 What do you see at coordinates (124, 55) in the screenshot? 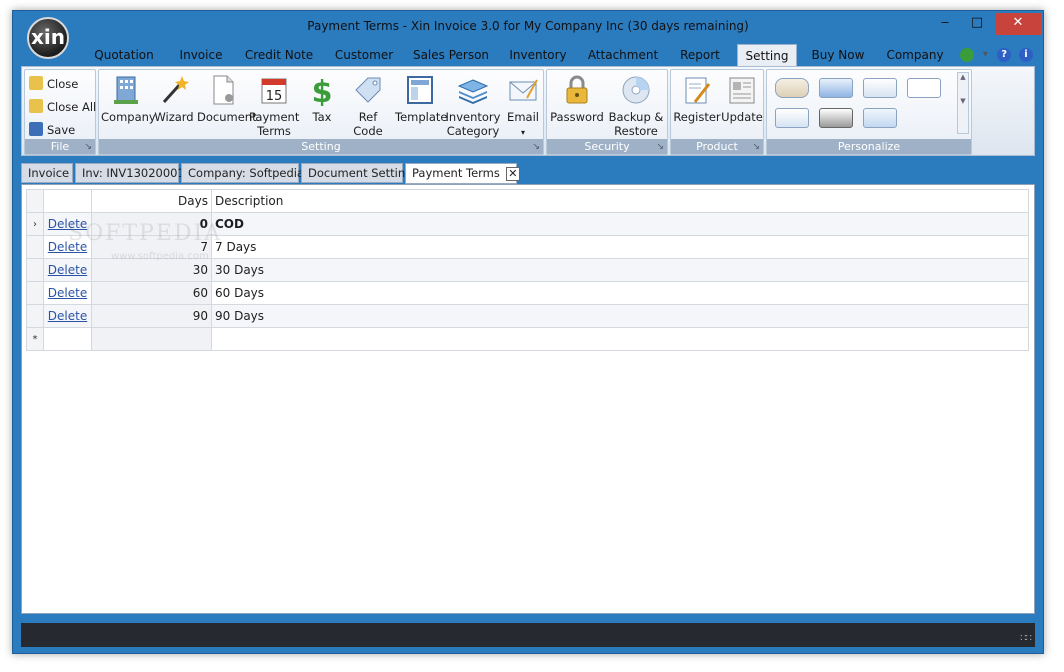
I see `tab-quotation: Quotation` at bounding box center [124, 55].